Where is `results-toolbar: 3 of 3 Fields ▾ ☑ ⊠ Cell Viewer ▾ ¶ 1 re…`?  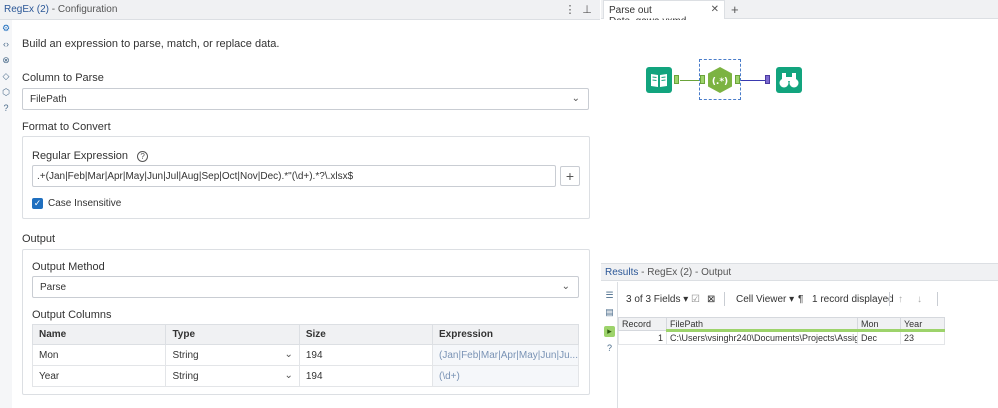
results-toolbar: 3 of 3 Fields ▾ ☑ ⊠ Cell Viewer ▾ ¶ 1 re… is located at coordinates (808, 300).